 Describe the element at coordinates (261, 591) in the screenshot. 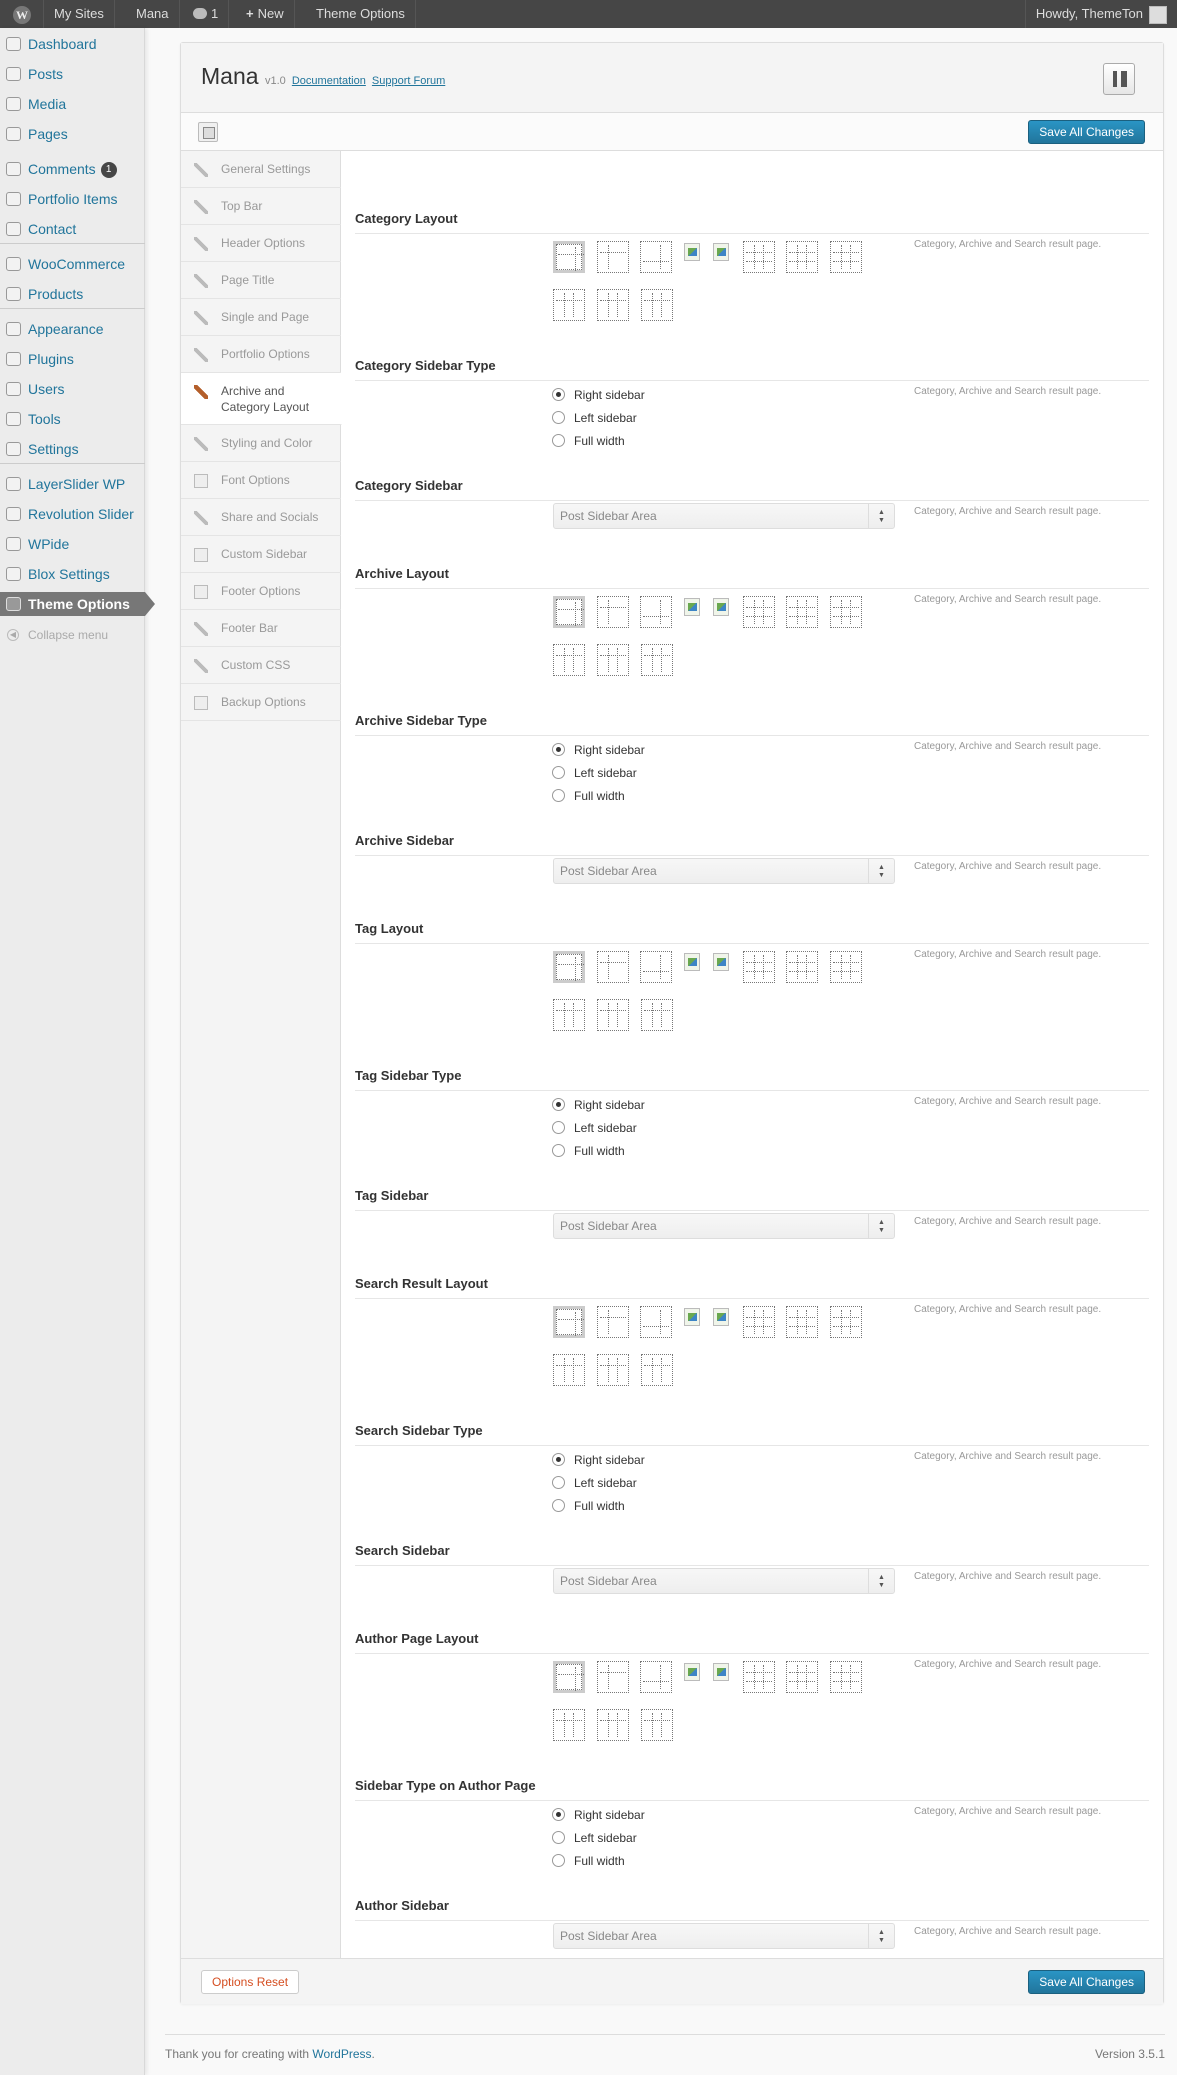

I see `tab-footer-options: Footer Options` at that location.